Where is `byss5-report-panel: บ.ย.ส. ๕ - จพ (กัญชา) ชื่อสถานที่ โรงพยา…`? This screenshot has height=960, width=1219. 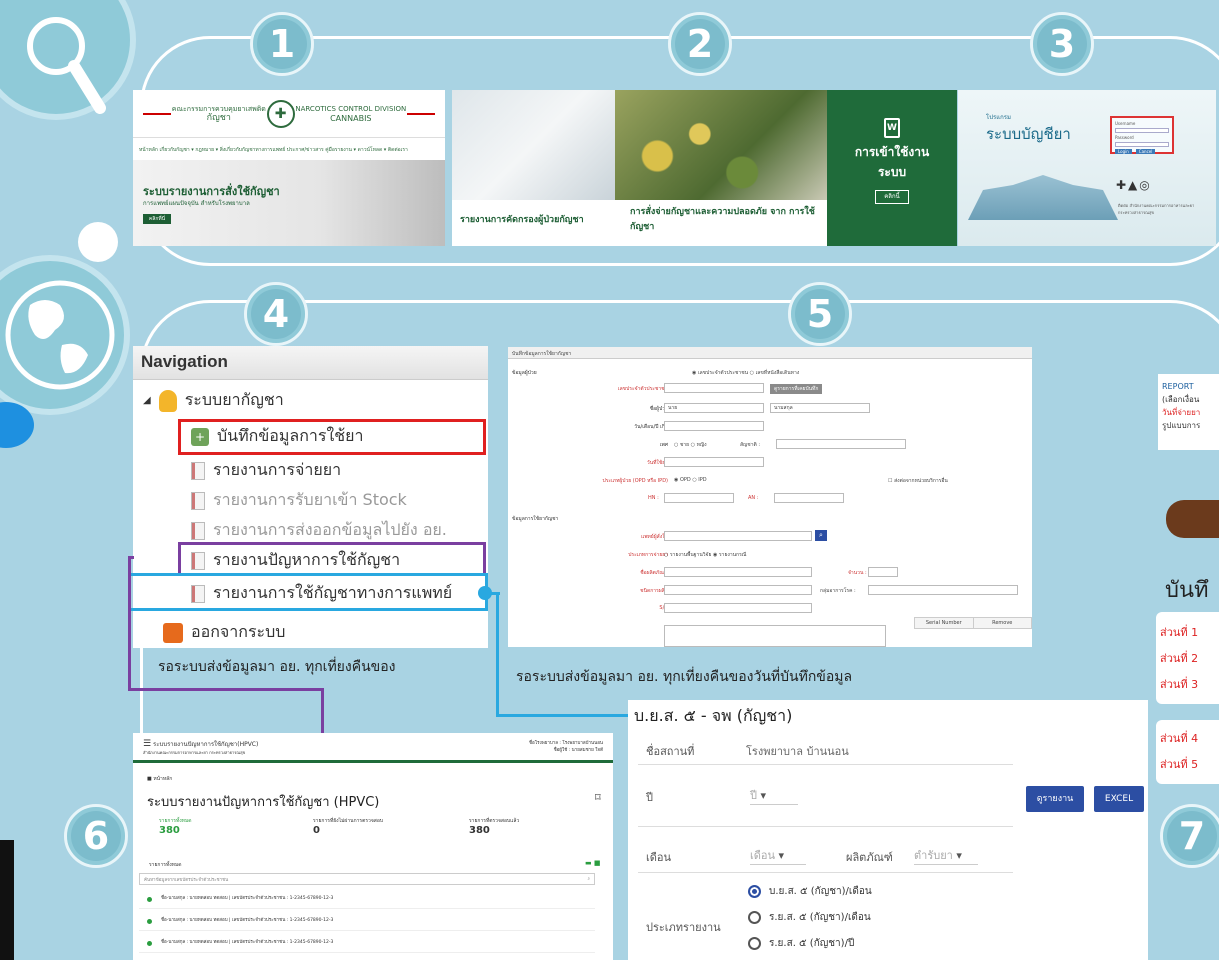 byss5-report-panel: บ.ย.ส. ๕ - จพ (กัญชา) ชื่อสถานที่ โรงพยา… is located at coordinates (888, 830).